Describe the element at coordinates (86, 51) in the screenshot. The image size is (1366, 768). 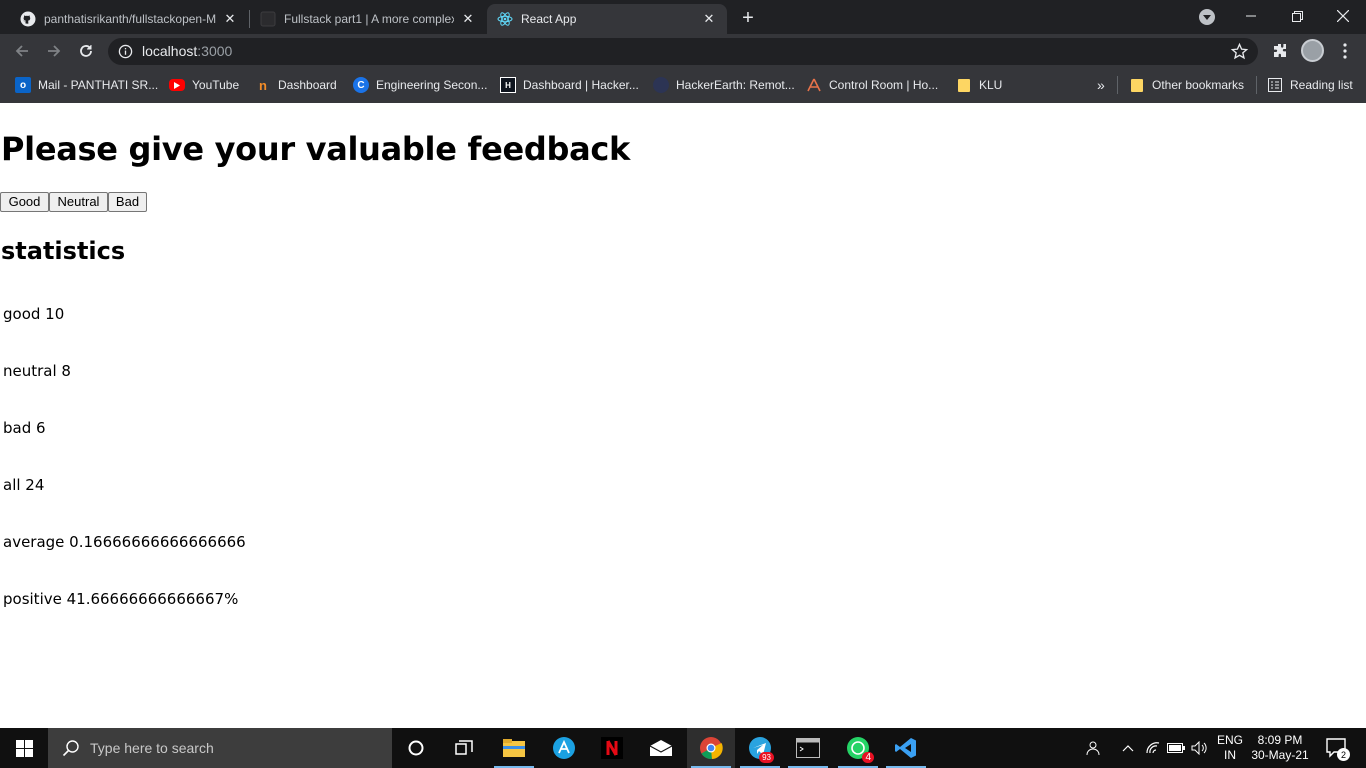
I see `reload-icon` at that location.